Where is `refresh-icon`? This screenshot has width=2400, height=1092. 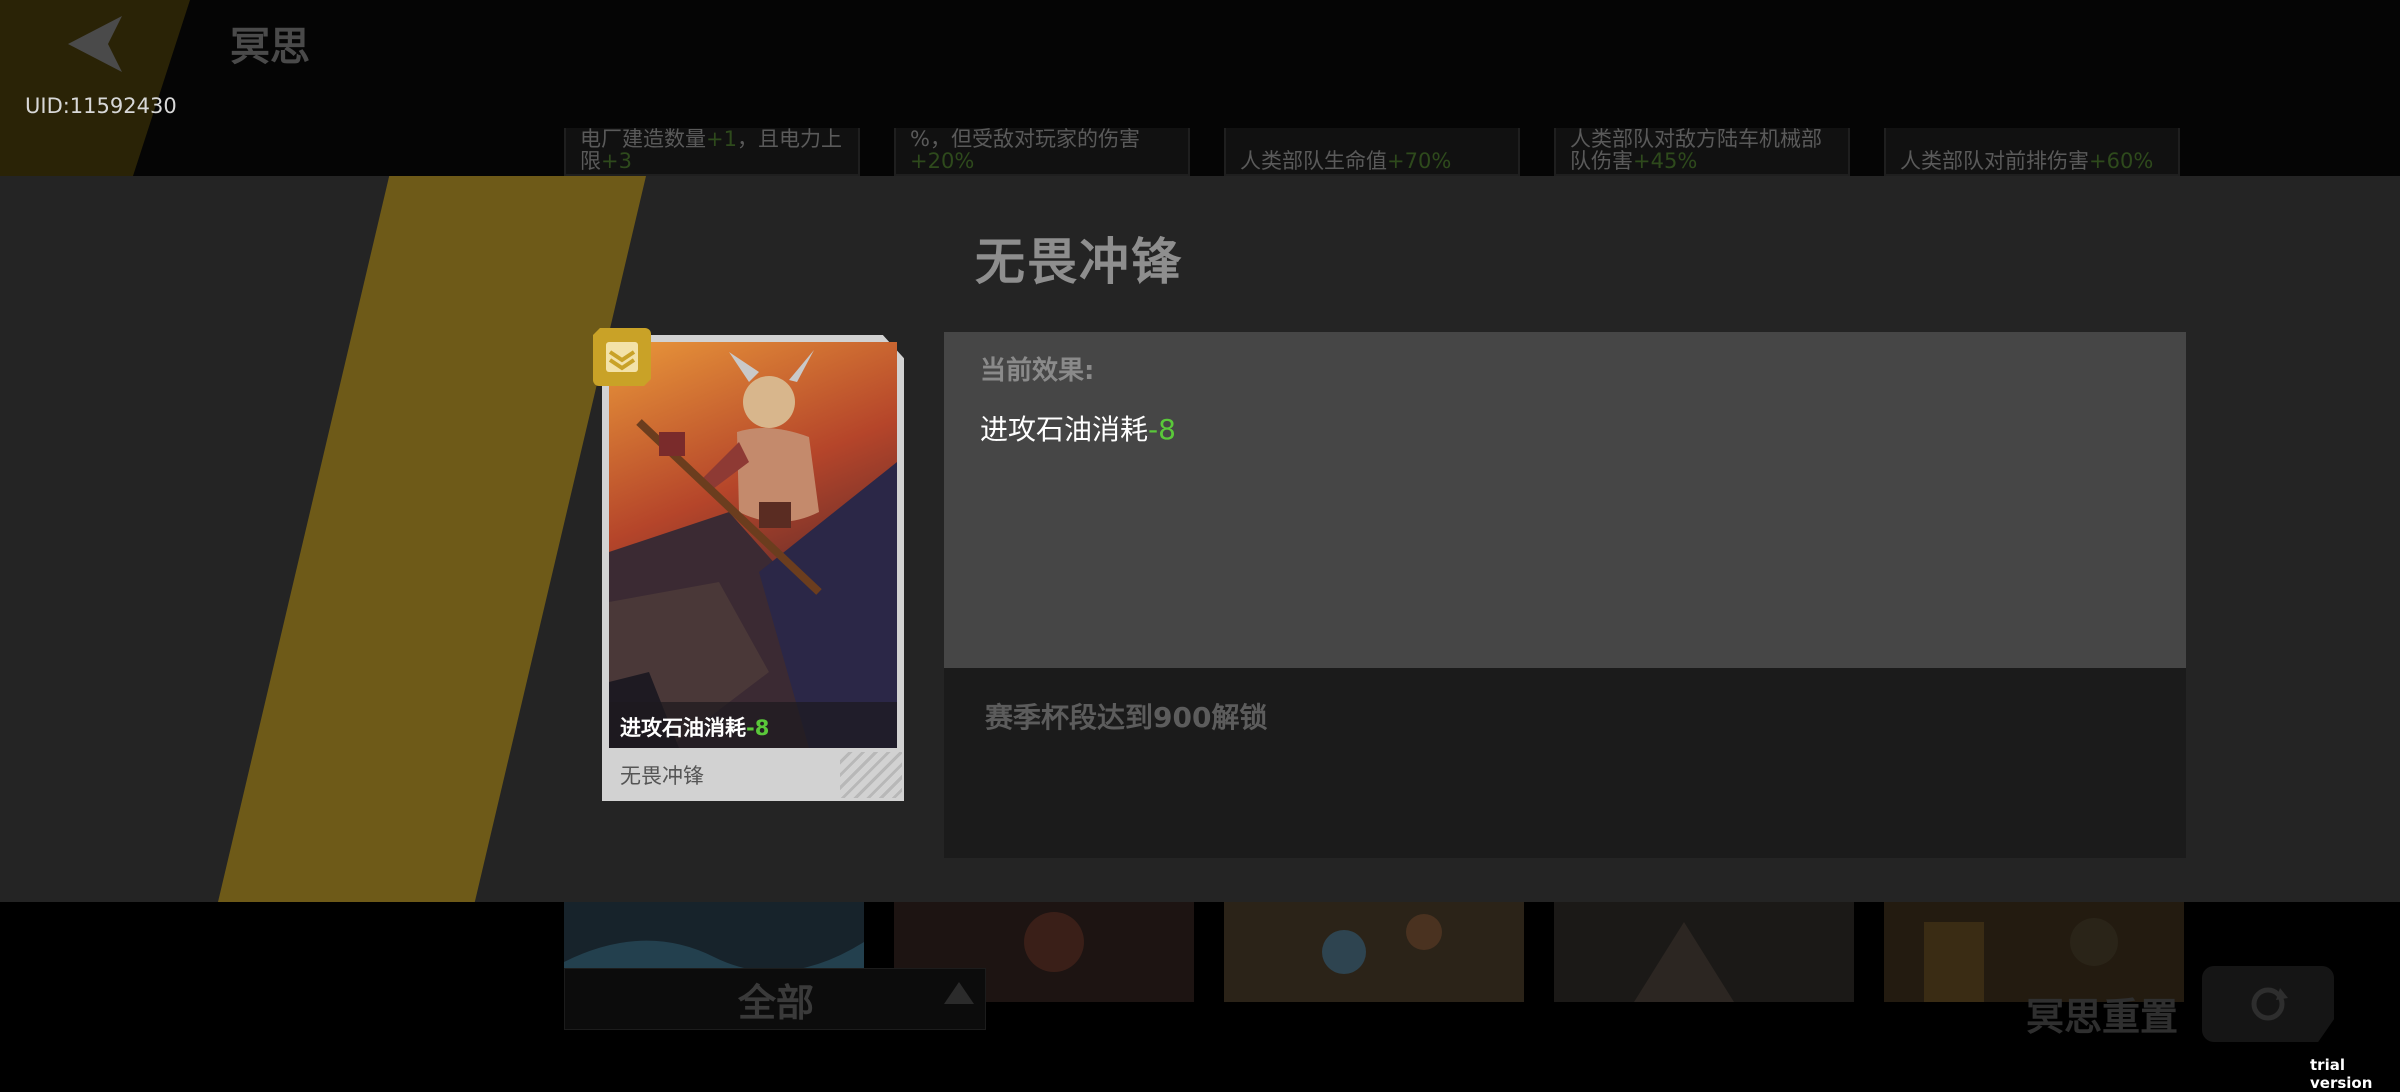 refresh-icon is located at coordinates (2269, 1004).